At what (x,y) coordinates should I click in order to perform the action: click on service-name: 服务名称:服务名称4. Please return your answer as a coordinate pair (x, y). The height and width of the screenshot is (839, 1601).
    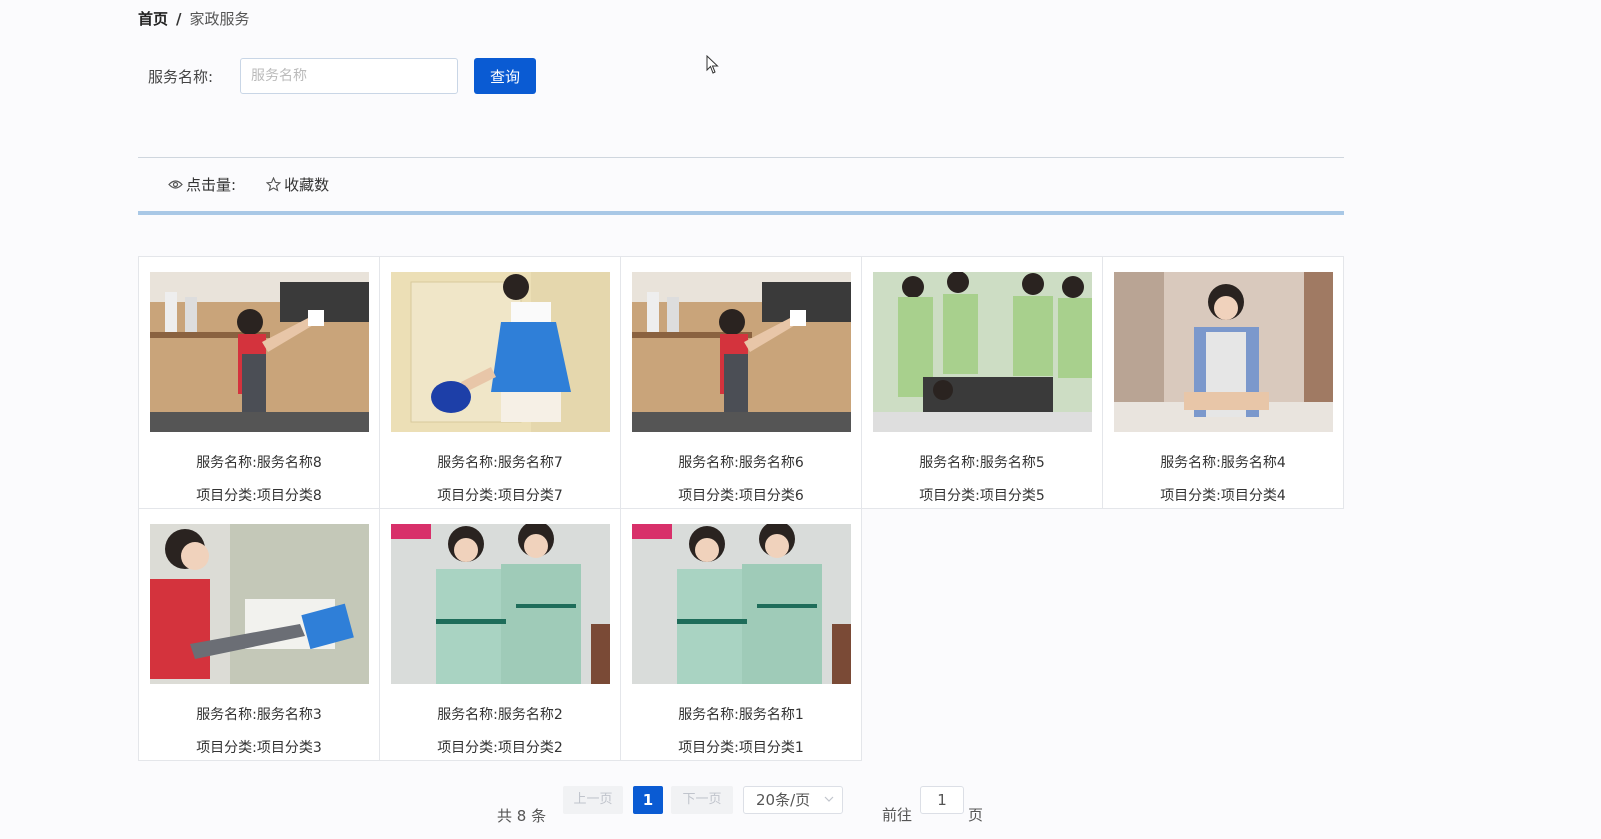
    Looking at the image, I should click on (1223, 463).